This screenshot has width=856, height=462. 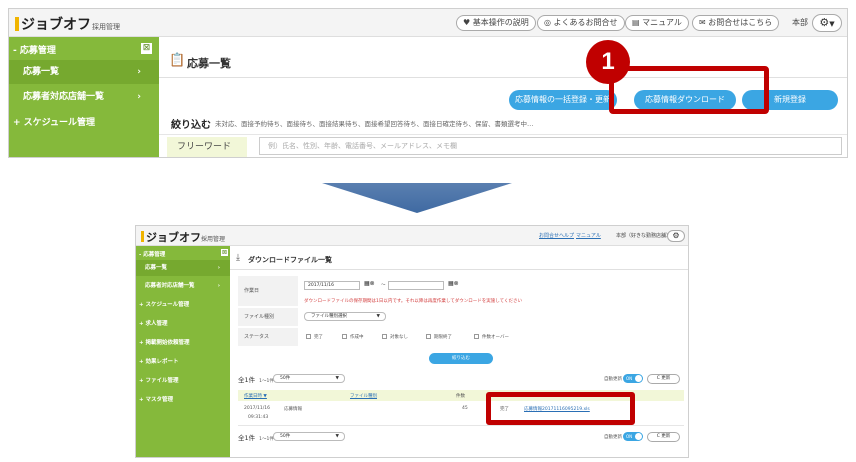 What do you see at coordinates (268, 317) in the screenshot?
I see `file-type-label: ファイル種別` at bounding box center [268, 317].